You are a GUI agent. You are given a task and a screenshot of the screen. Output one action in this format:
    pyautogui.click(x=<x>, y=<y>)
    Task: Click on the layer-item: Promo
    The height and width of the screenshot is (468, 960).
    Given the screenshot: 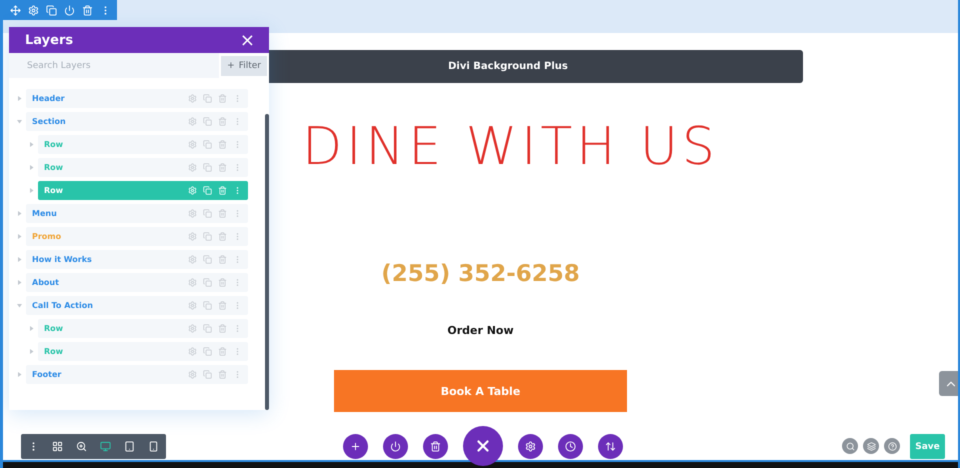 What is the action you would take?
    pyautogui.click(x=137, y=236)
    